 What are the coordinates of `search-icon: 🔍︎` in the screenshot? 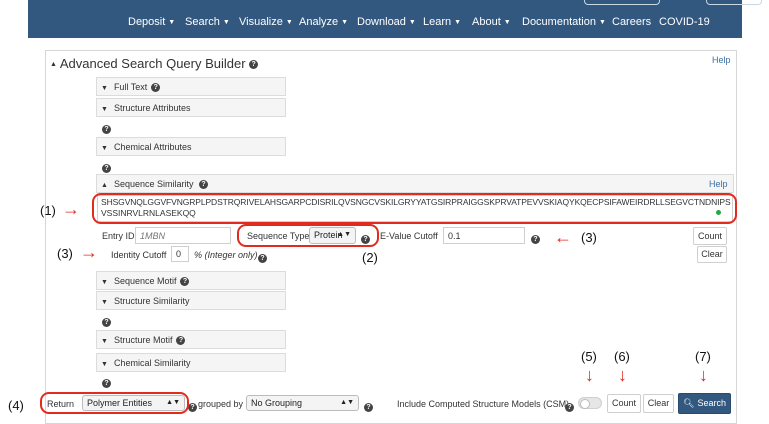 It's located at (689, 403).